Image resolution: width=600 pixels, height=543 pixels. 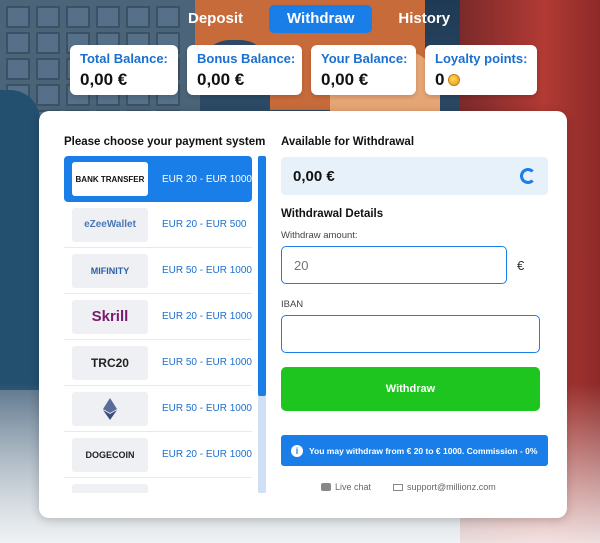 I want to click on live-chat-link: Live chat, so click(x=346, y=487).